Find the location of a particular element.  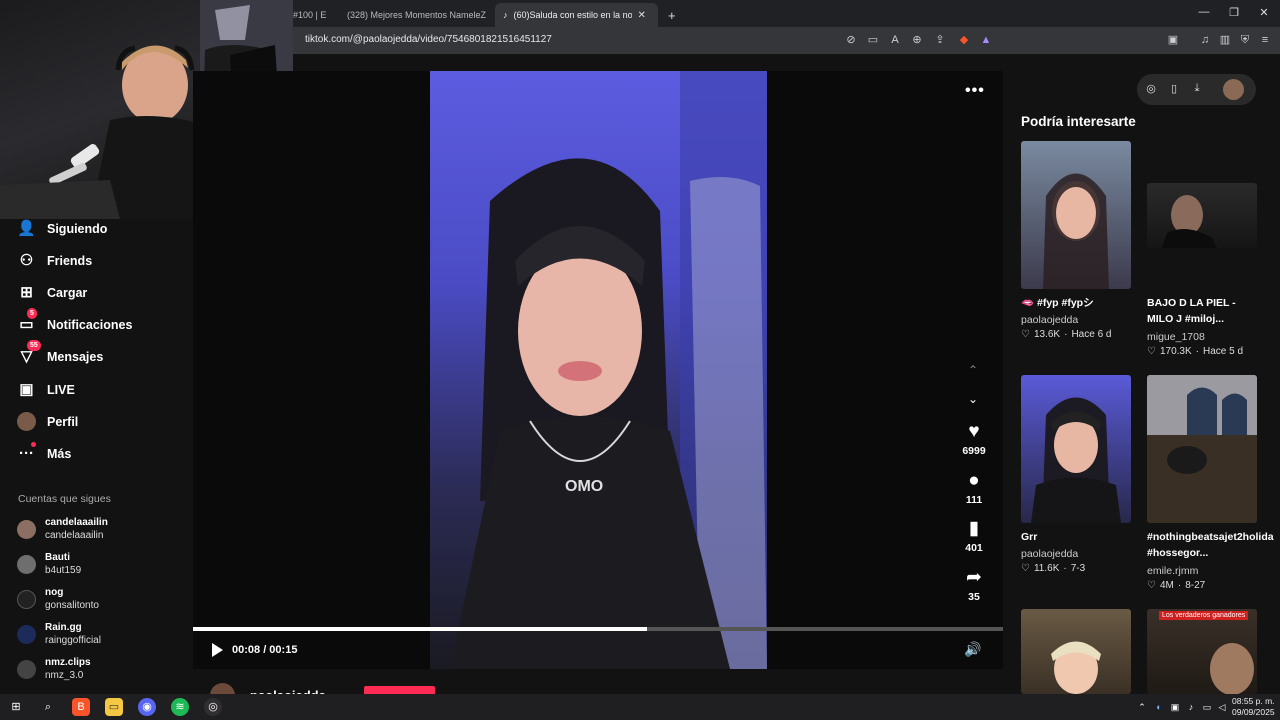

save-button: ▮ 401 is located at coordinates (974, 536).